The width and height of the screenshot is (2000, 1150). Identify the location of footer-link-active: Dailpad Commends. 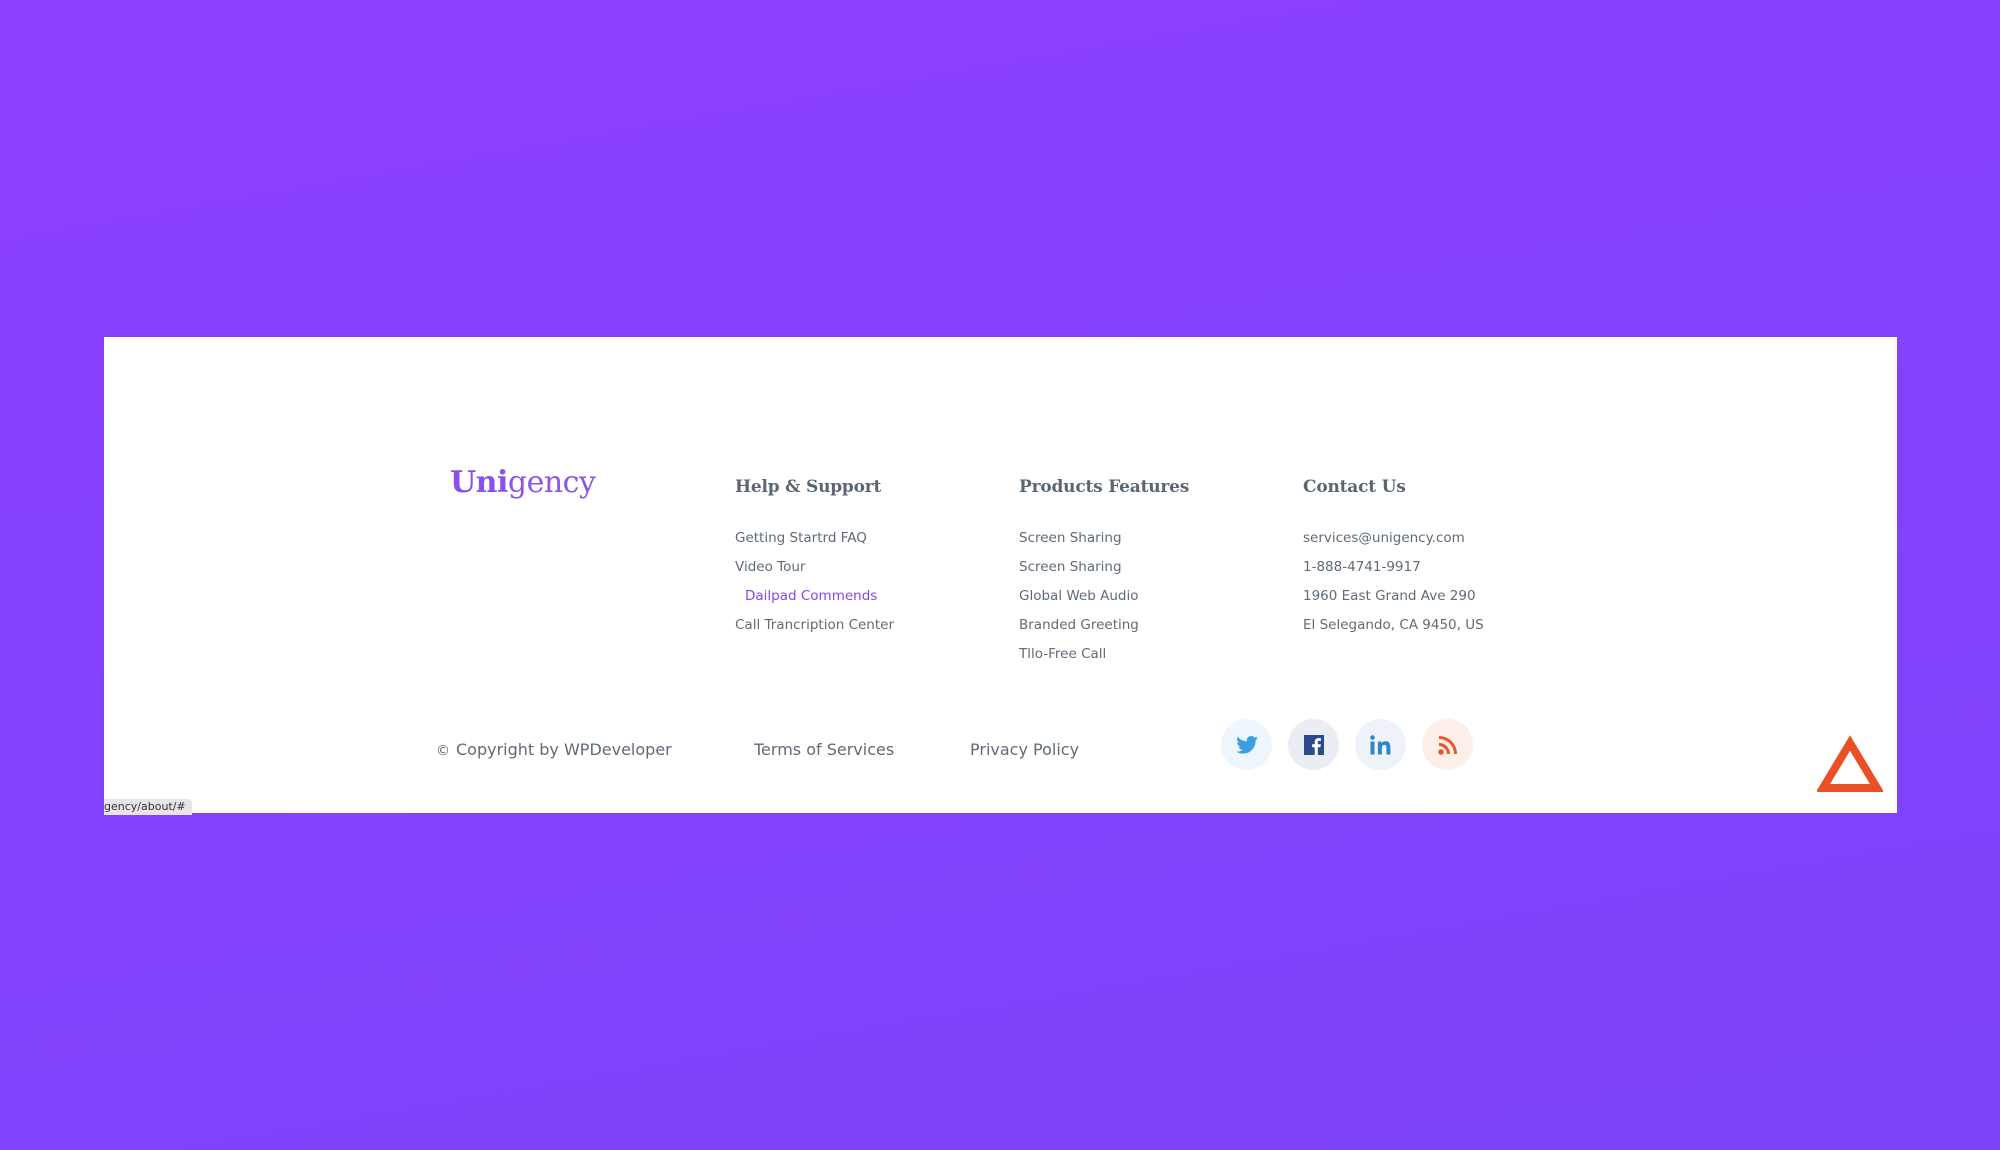
(814, 596).